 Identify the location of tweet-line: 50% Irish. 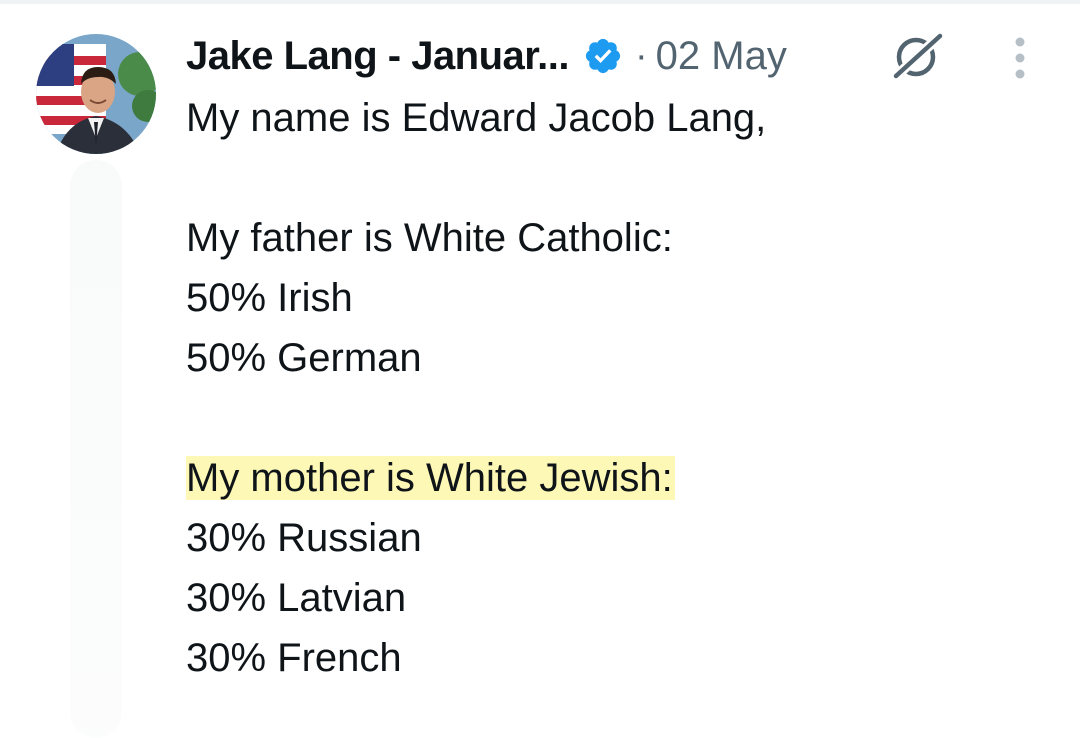
(269, 298).